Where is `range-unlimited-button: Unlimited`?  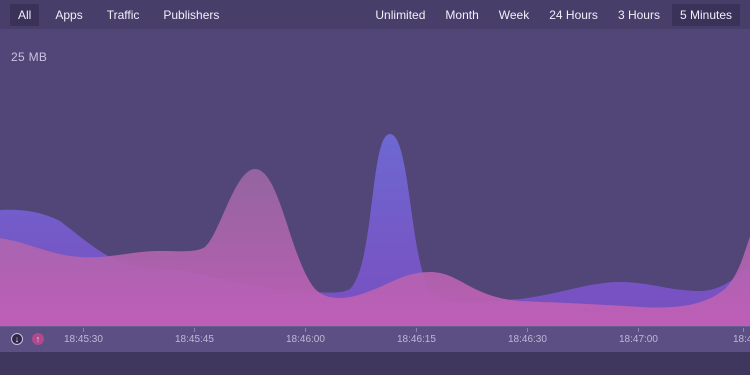 range-unlimited-button: Unlimited is located at coordinates (400, 15).